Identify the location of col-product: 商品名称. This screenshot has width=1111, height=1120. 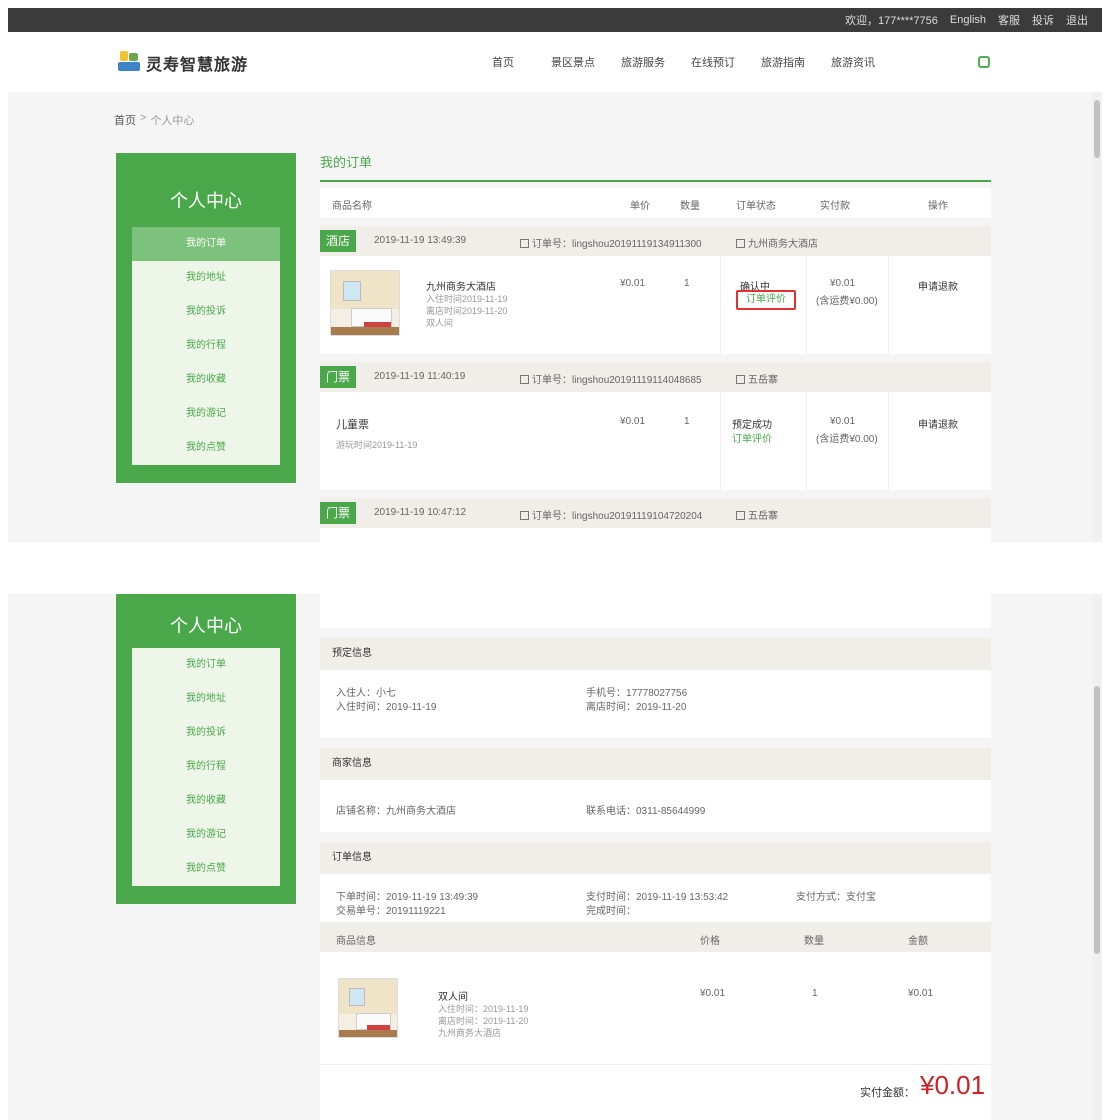
(352, 206).